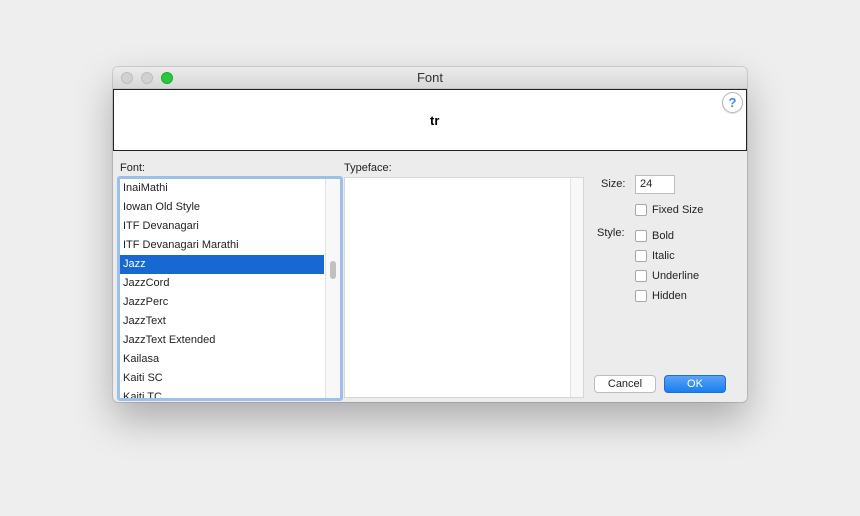 This screenshot has height=516, width=860. I want to click on ok-button: OK, so click(695, 384).